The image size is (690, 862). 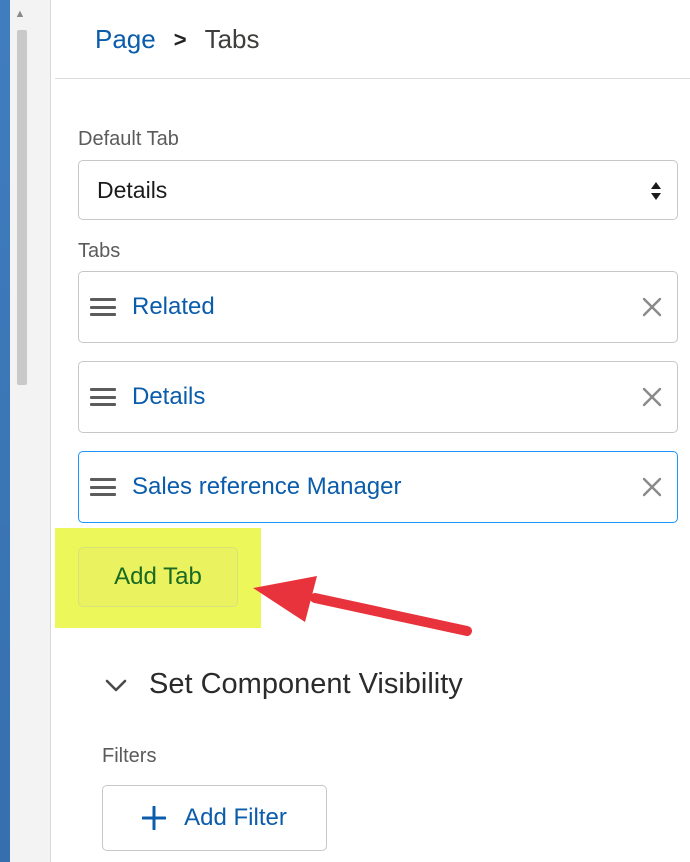 I want to click on breadcrumb-page-link: Page, so click(x=125, y=39).